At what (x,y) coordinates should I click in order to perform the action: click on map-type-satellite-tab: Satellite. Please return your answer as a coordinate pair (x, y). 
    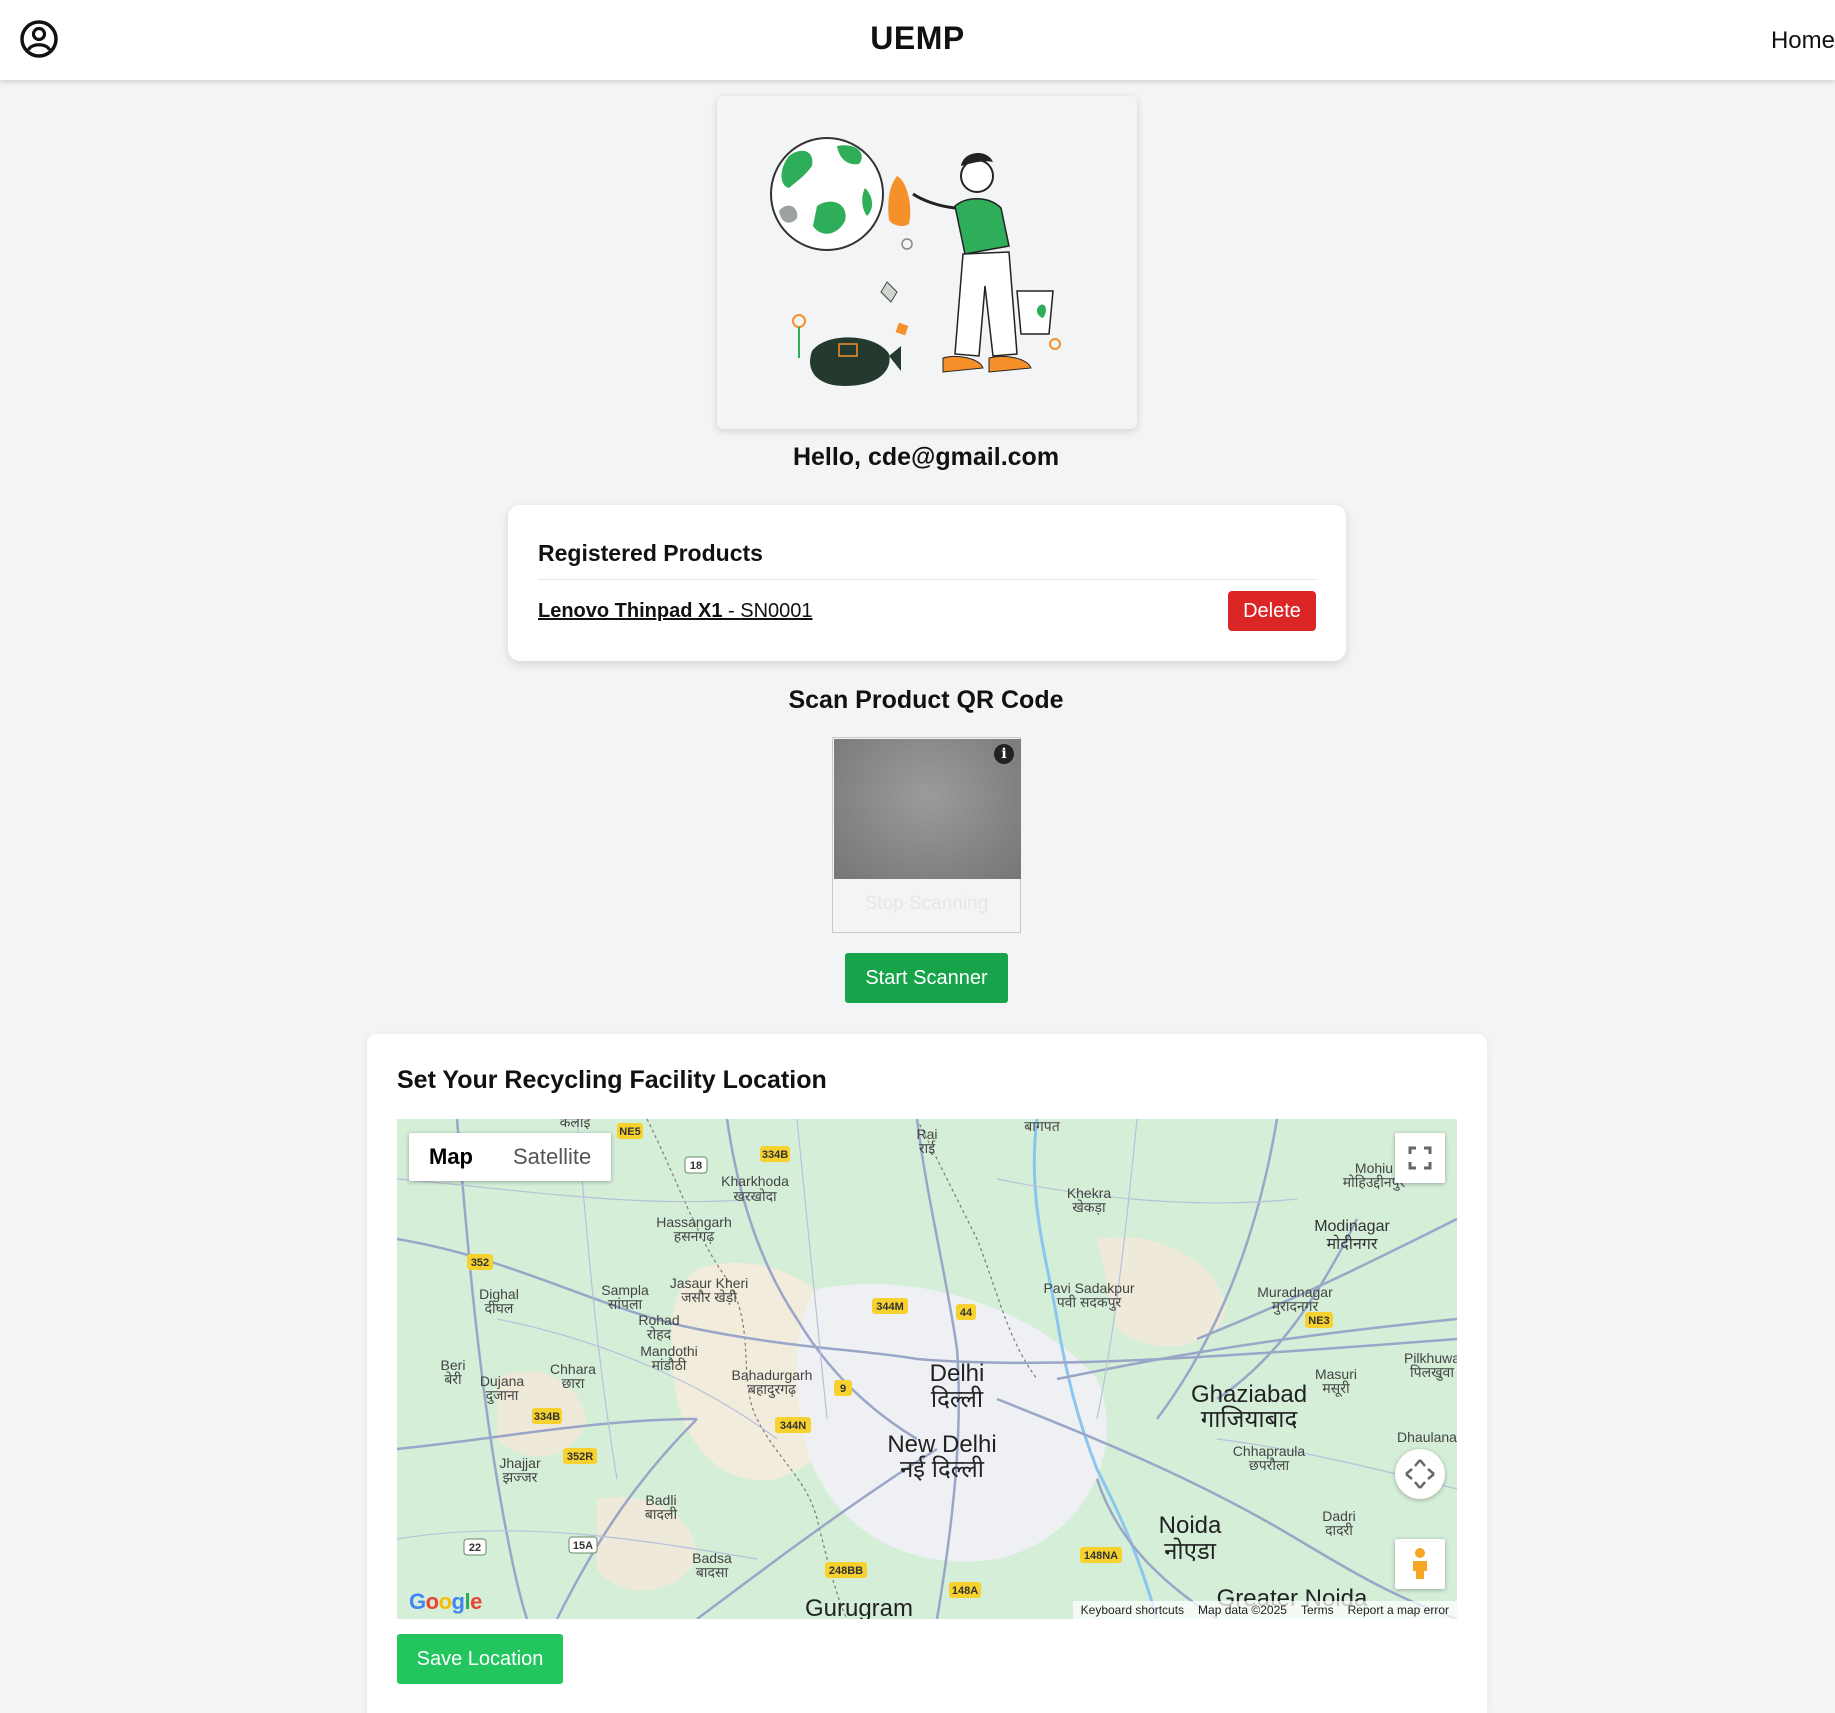
    Looking at the image, I should click on (552, 1157).